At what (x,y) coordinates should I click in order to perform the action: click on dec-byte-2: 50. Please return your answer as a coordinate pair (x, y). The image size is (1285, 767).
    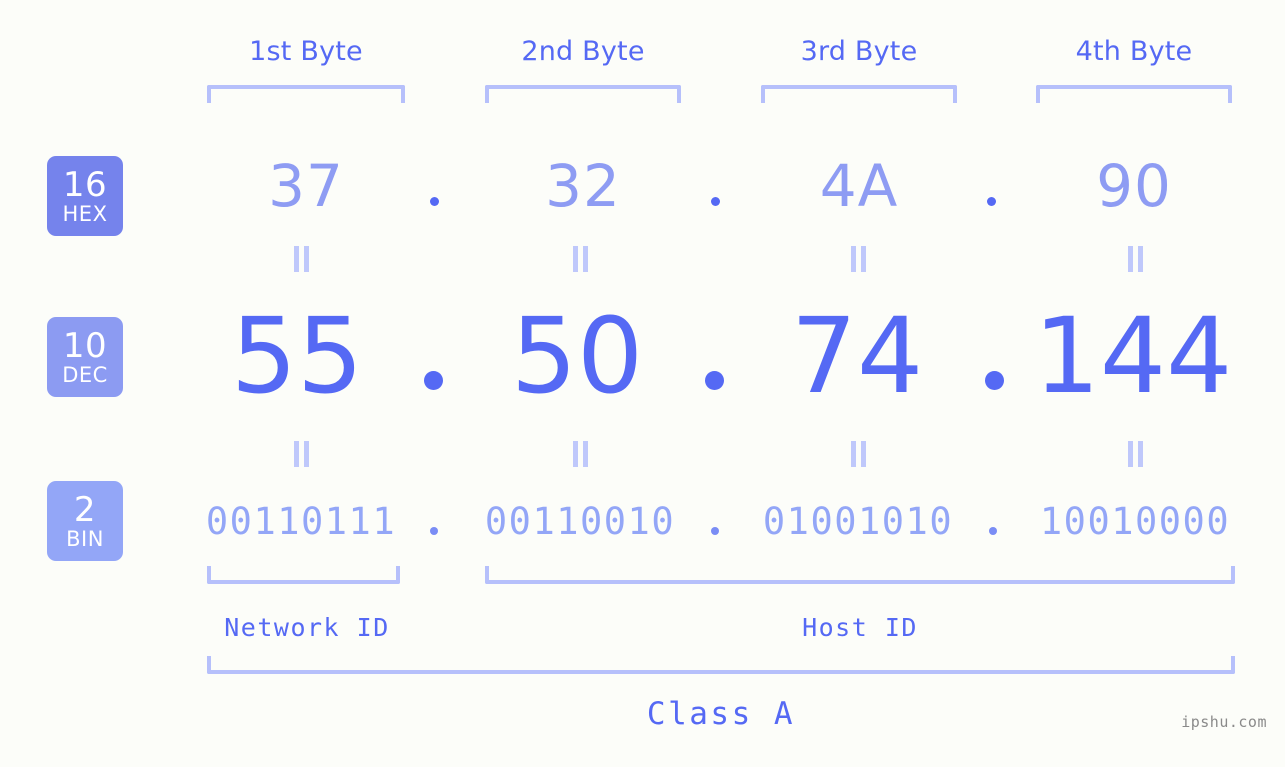
    Looking at the image, I should click on (577, 356).